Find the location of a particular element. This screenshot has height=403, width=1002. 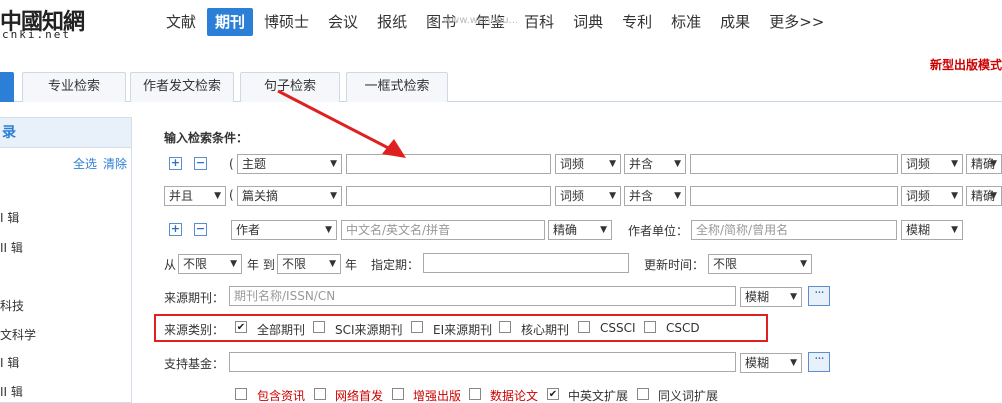

cnki-logo: 中國知網 cnki.net is located at coordinates (60, 23).